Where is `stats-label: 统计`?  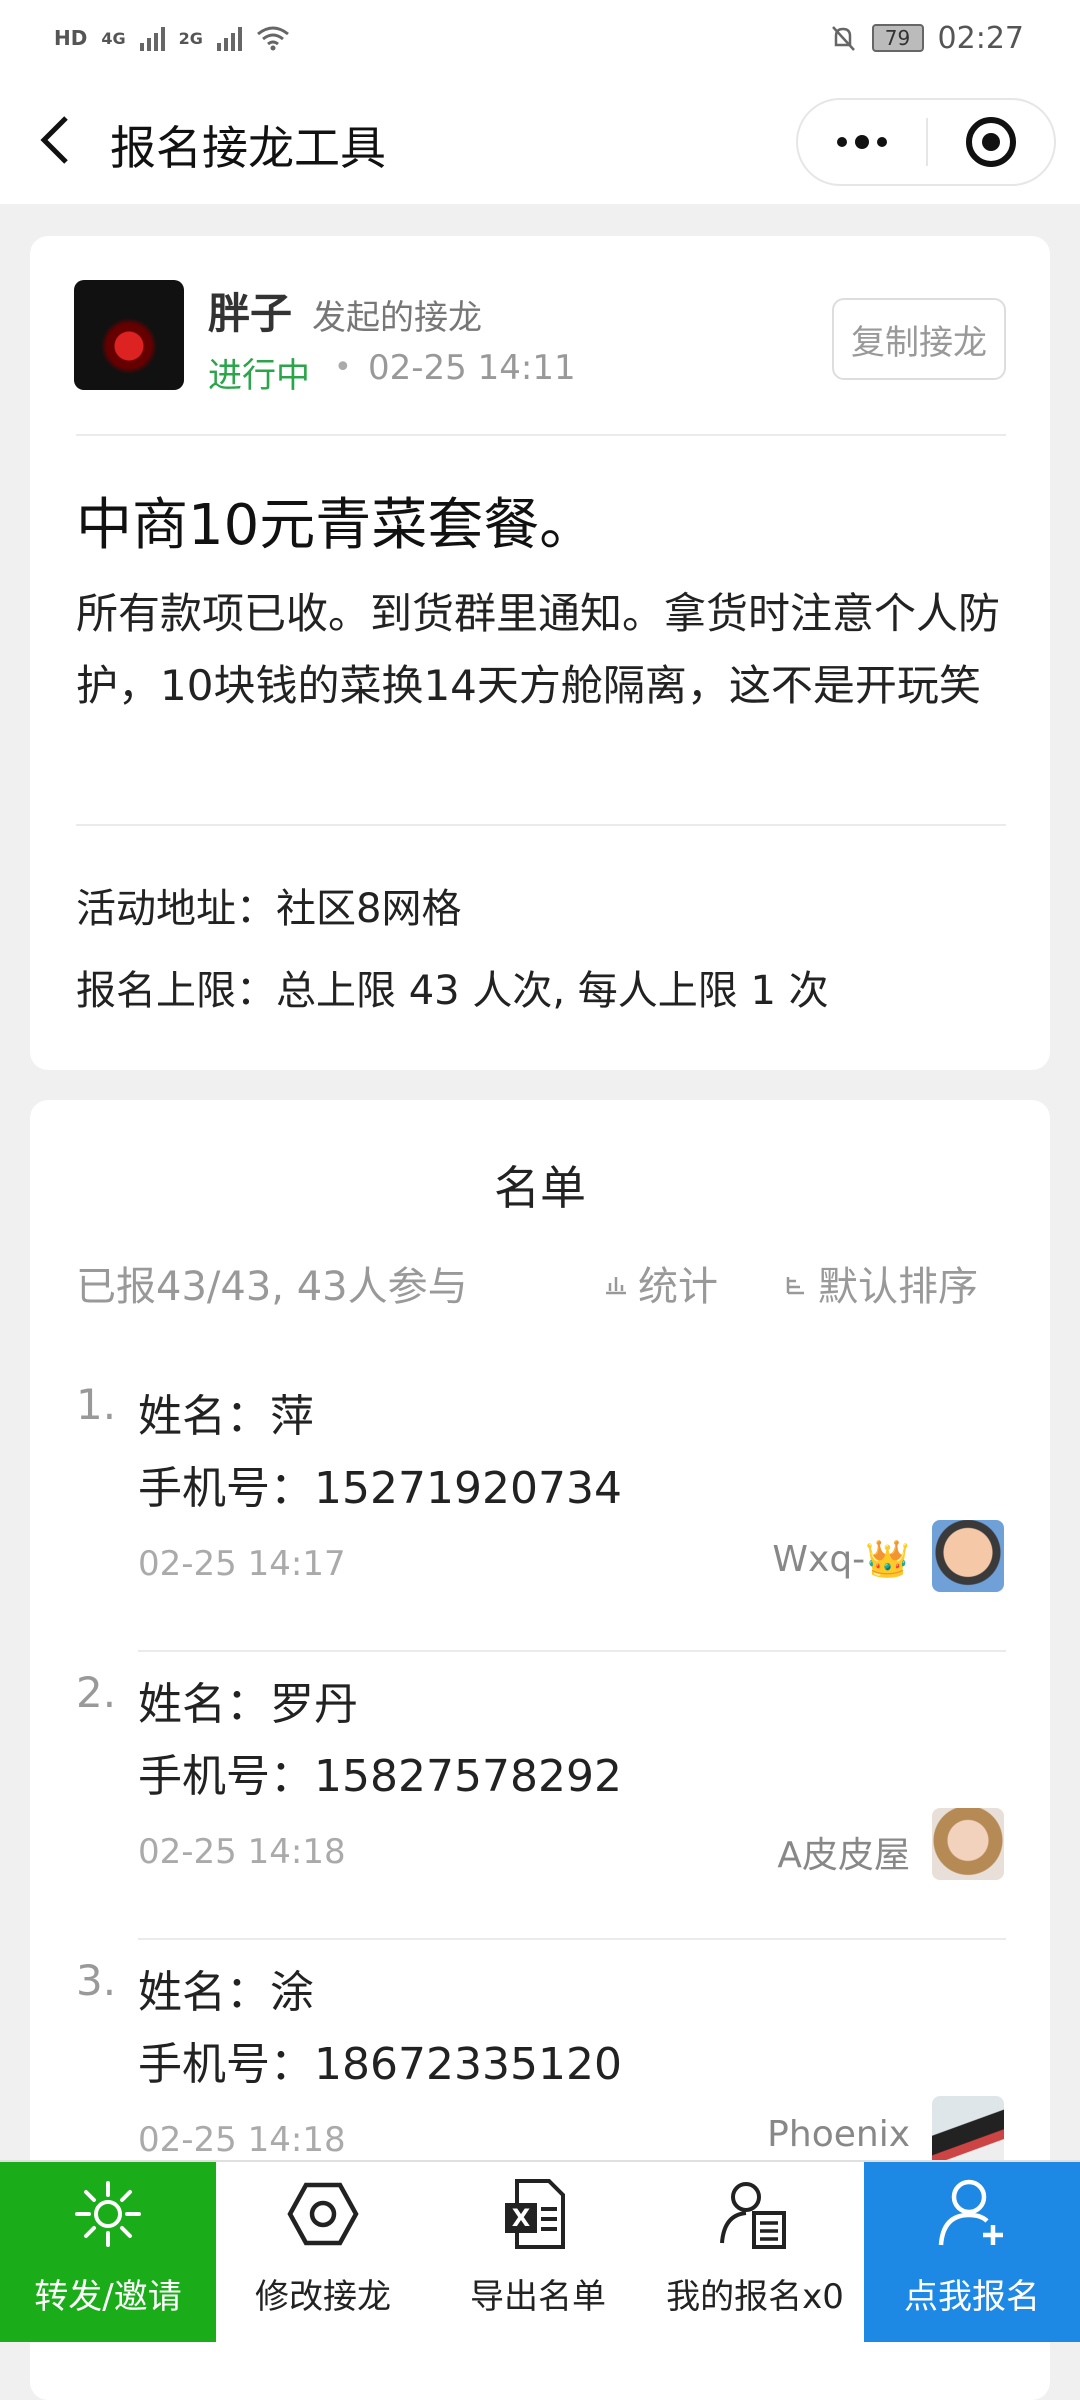 stats-label: 统计 is located at coordinates (678, 1287).